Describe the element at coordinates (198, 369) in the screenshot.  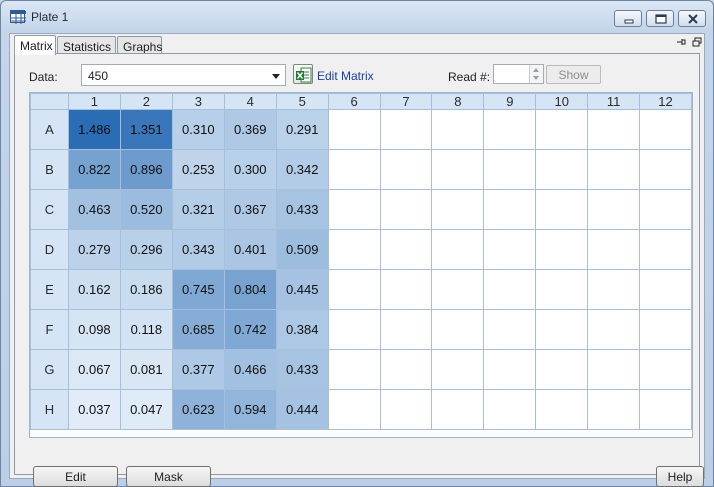
I see `well-cell: 0.377` at that location.